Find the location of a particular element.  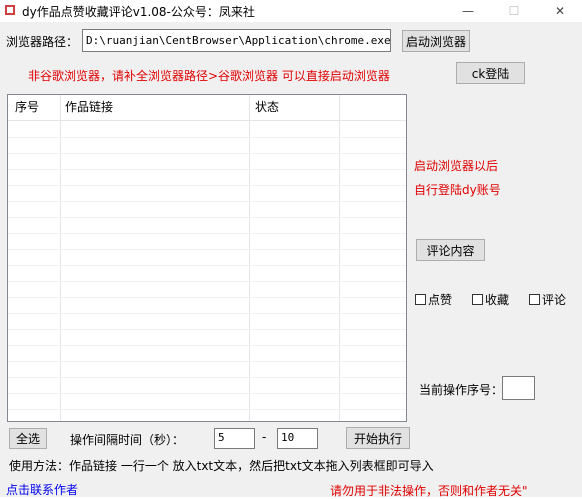

interval-max-input: 10 is located at coordinates (297, 438).